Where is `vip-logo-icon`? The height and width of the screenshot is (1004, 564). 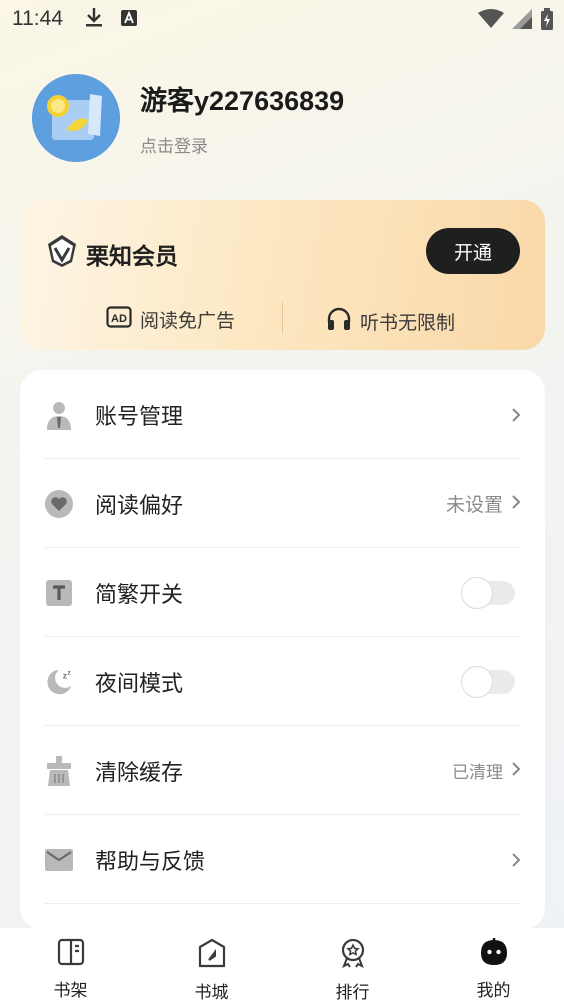
vip-logo-icon is located at coordinates (62, 254).